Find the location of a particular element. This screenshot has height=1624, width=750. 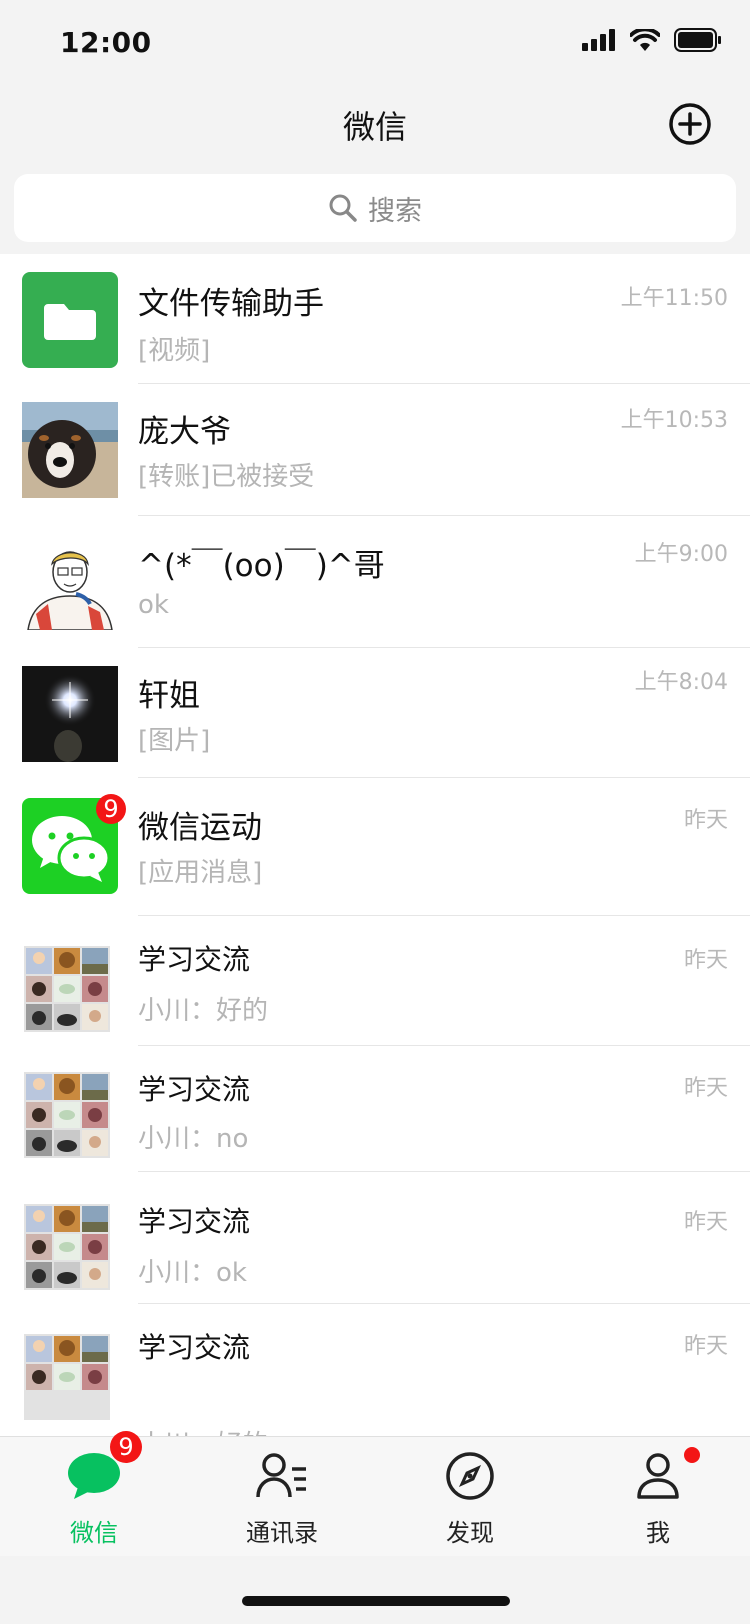

tab-chats: 9 微信 is located at coordinates (94, 1494).